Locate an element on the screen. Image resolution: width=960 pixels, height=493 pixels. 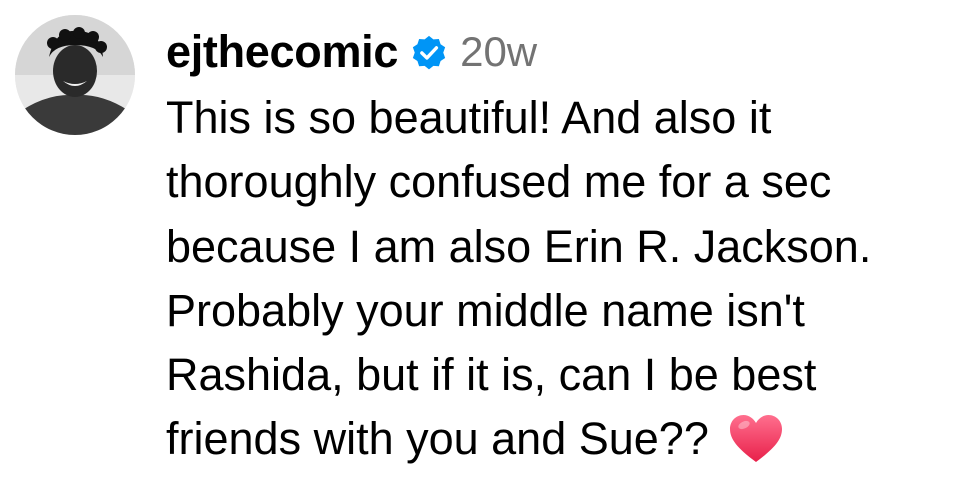
red-heart-icon is located at coordinates (756, 439).